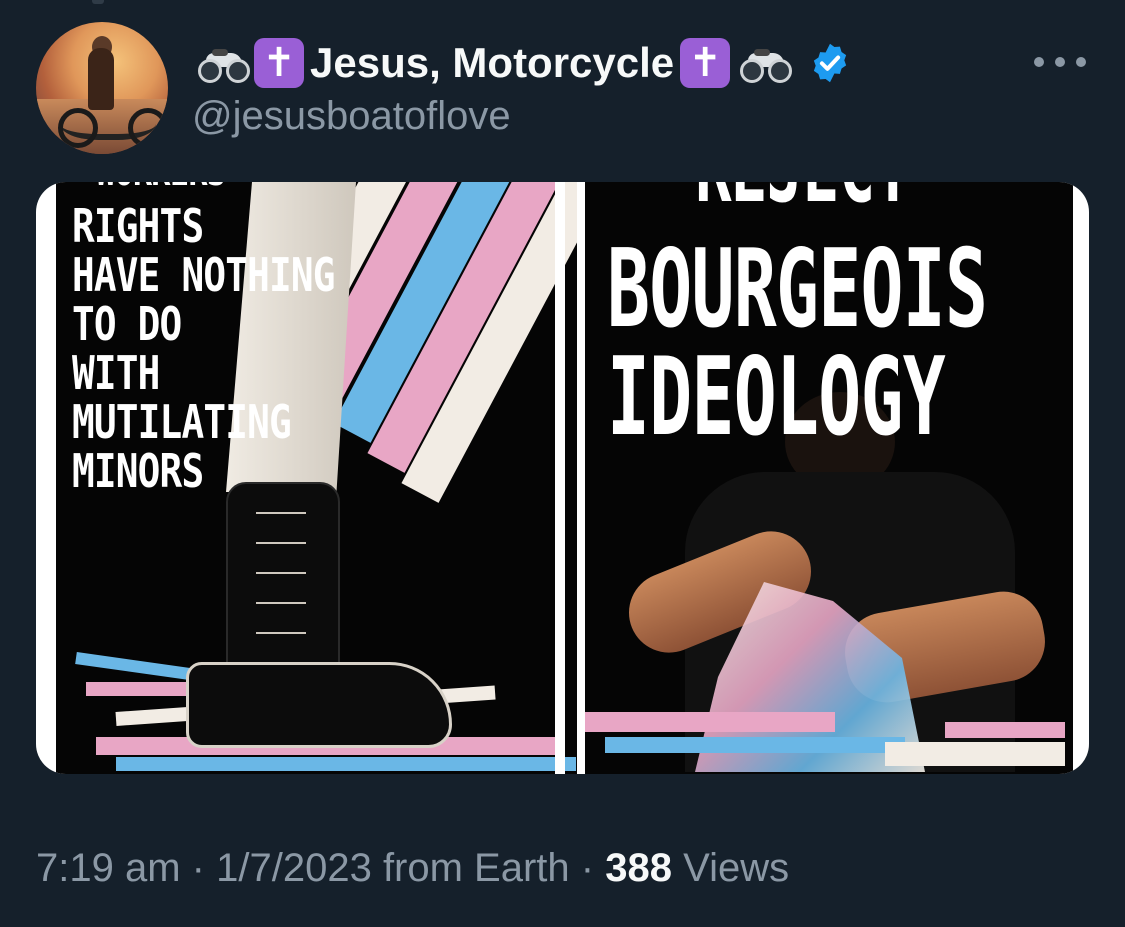 The height and width of the screenshot is (927, 1125). Describe the element at coordinates (161, 187) in the screenshot. I see `poster-cut-headline: WORKERS` at that location.